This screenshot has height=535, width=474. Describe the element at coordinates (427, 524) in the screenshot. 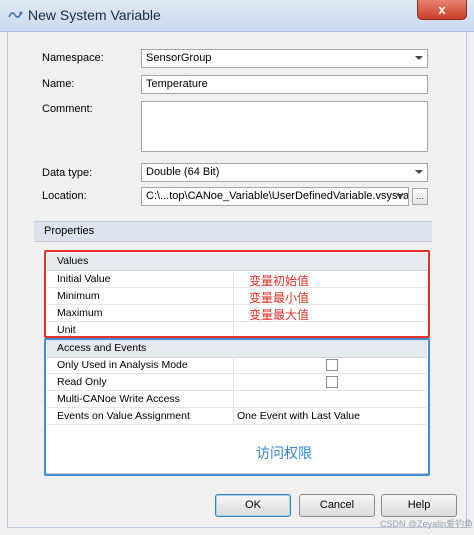

I see `watermark-text: CSDN @Zeyalin爱钓鱼` at that location.